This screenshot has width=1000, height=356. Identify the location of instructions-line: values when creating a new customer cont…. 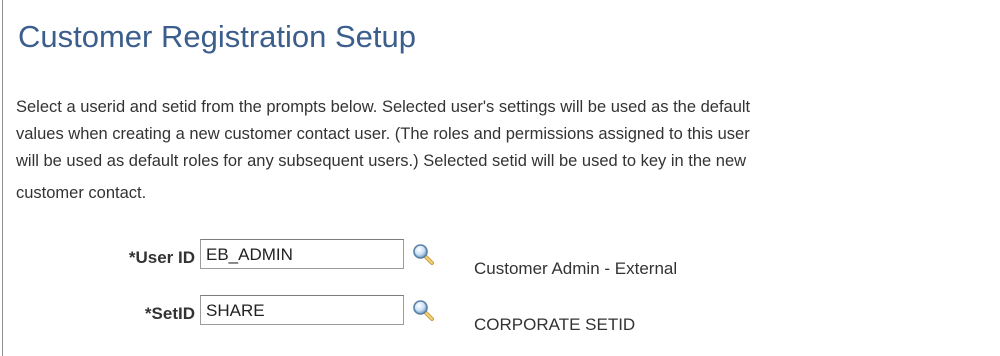
(383, 134).